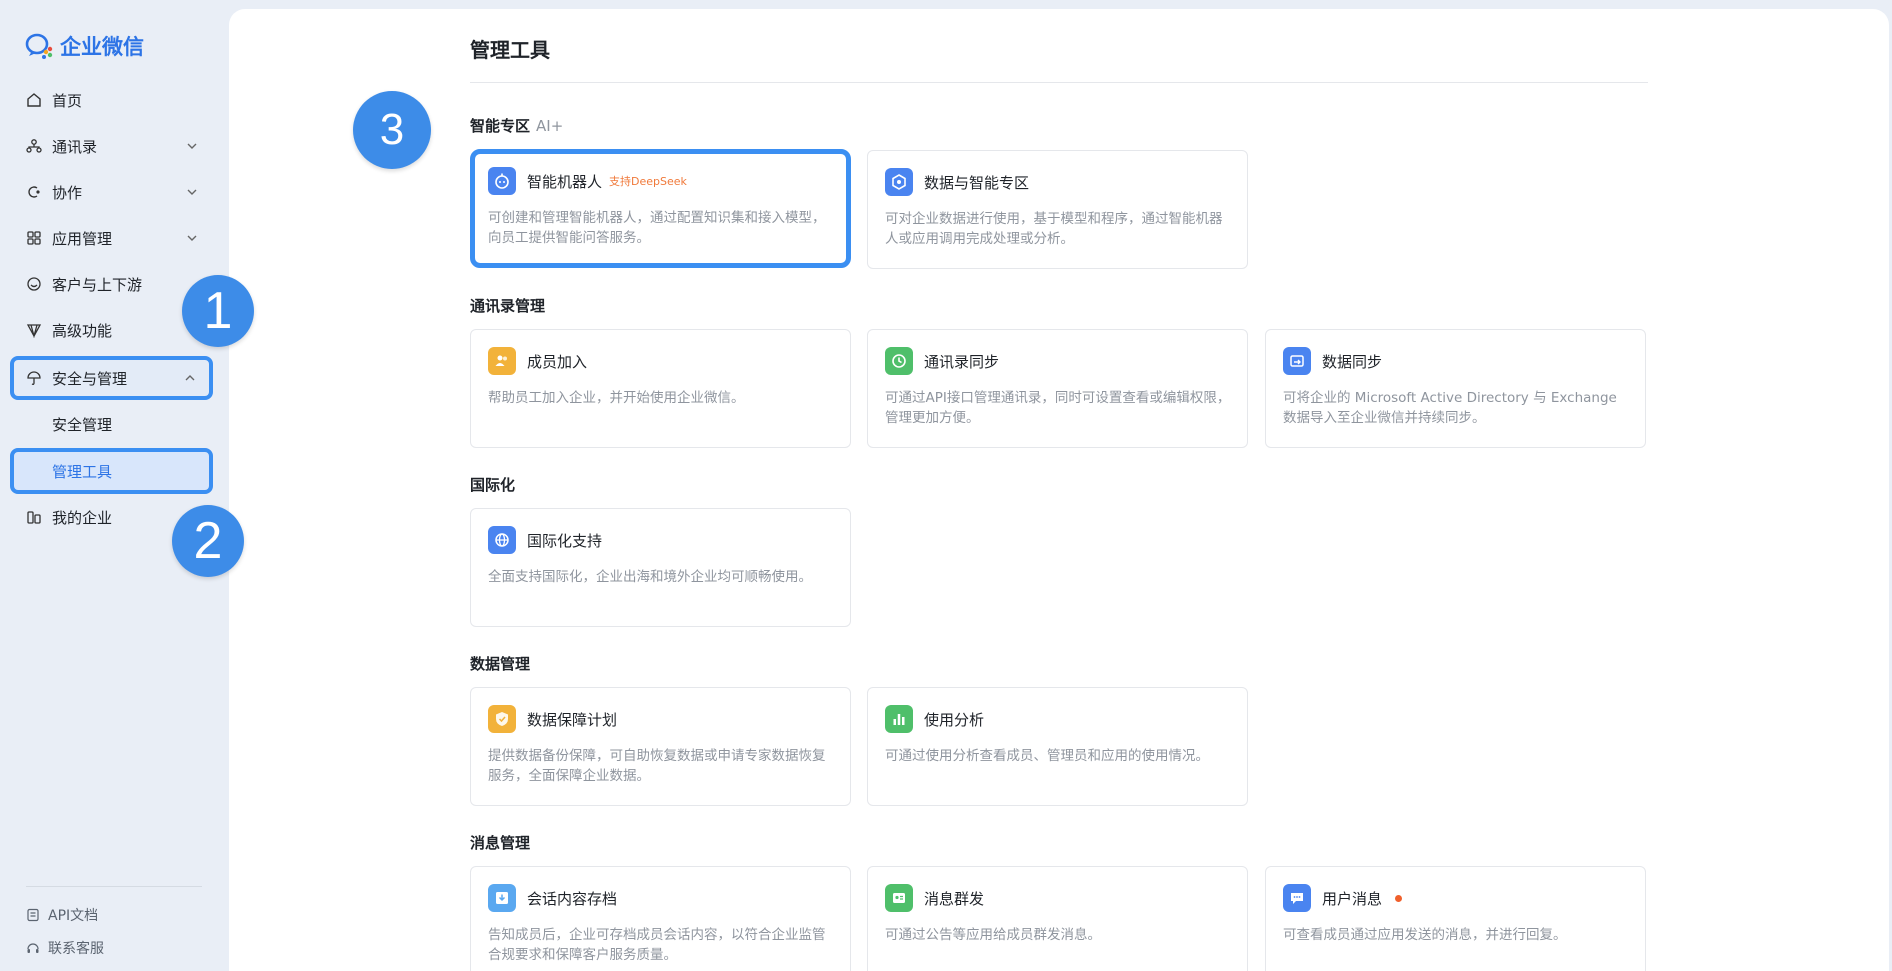 The width and height of the screenshot is (1892, 971). What do you see at coordinates (39, 46) in the screenshot?
I see `wecom-logo-icon` at bounding box center [39, 46].